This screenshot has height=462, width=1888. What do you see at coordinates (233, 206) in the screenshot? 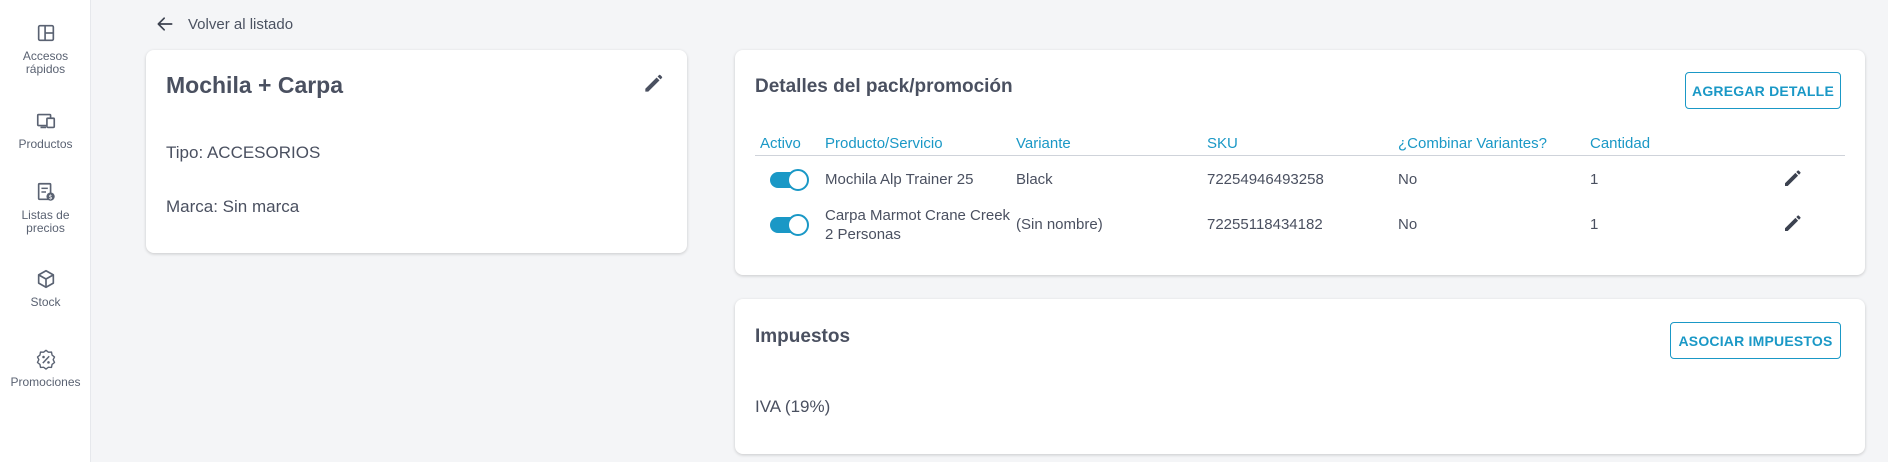
I see `product-brand: Marca: Sin marca` at bounding box center [233, 206].